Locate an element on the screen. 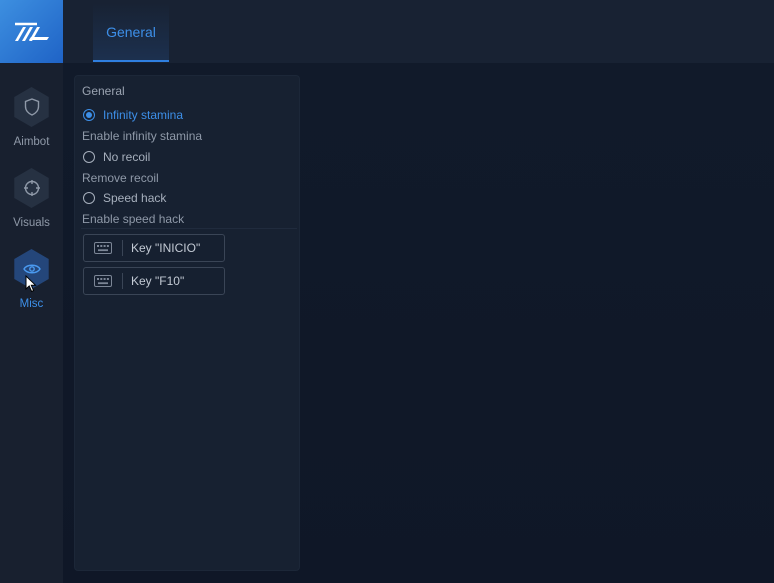 This screenshot has width=774, height=583. tab-general: General is located at coordinates (131, 32).